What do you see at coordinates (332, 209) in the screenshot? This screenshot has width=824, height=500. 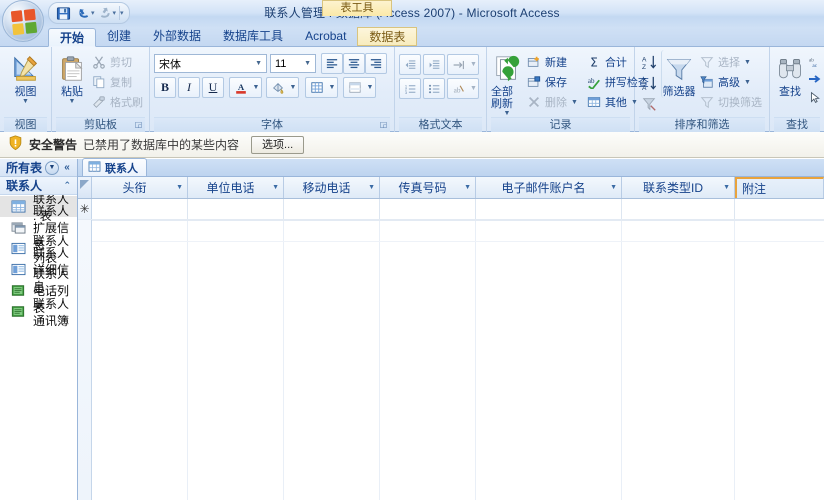 I see `cell-mobile-phone` at bounding box center [332, 209].